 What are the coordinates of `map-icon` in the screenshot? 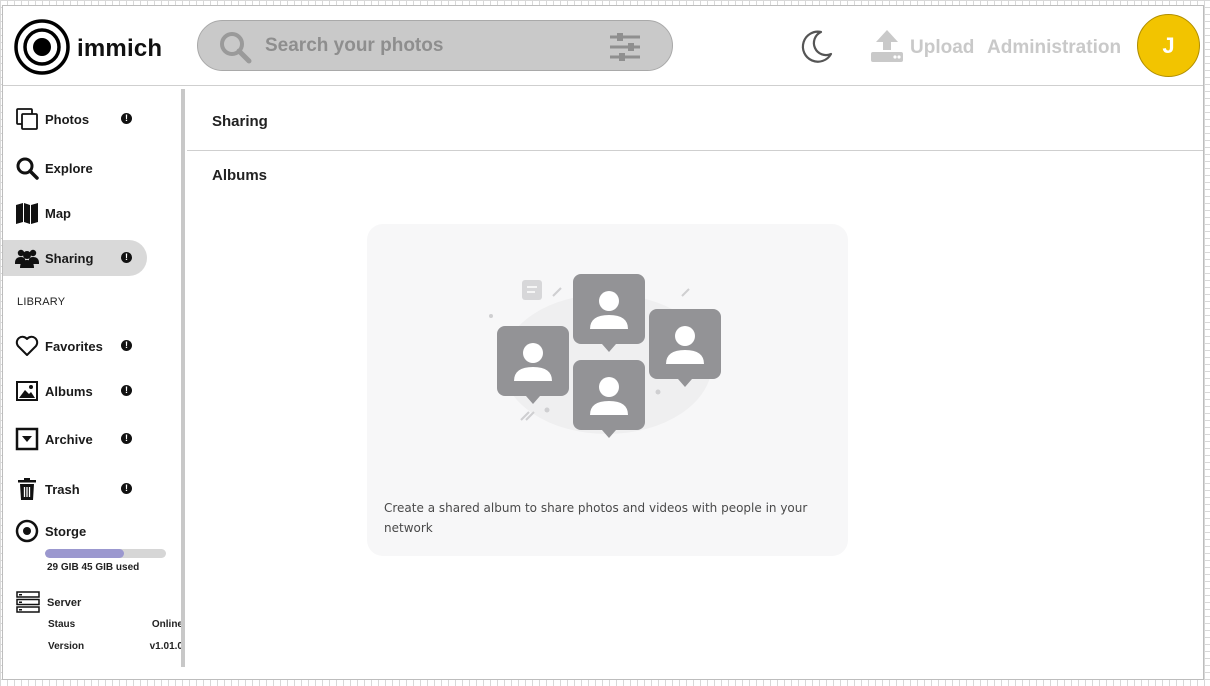 It's located at (27, 213).